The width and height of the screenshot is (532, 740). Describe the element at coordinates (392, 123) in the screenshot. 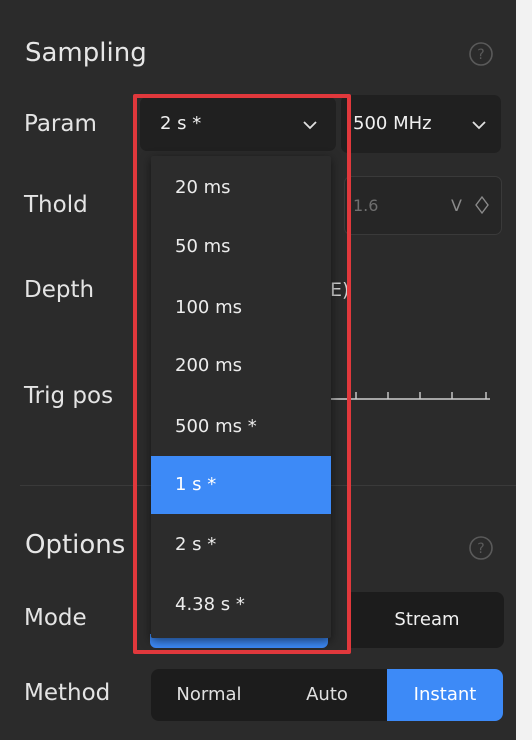

I see `frequency-select-value: 500 MHz` at that location.